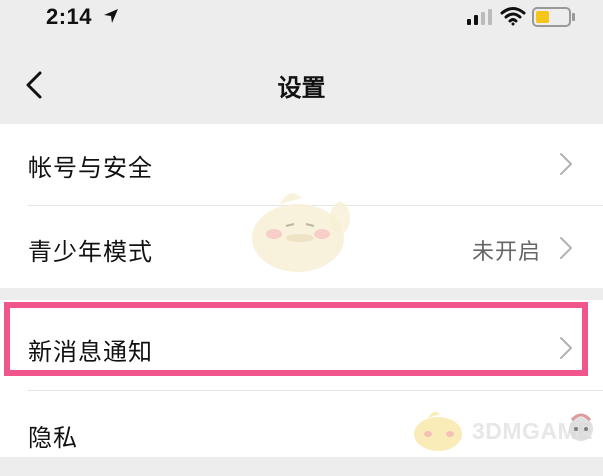  What do you see at coordinates (90, 252) in the screenshot?
I see `settings-item-label: 青少年模式` at bounding box center [90, 252].